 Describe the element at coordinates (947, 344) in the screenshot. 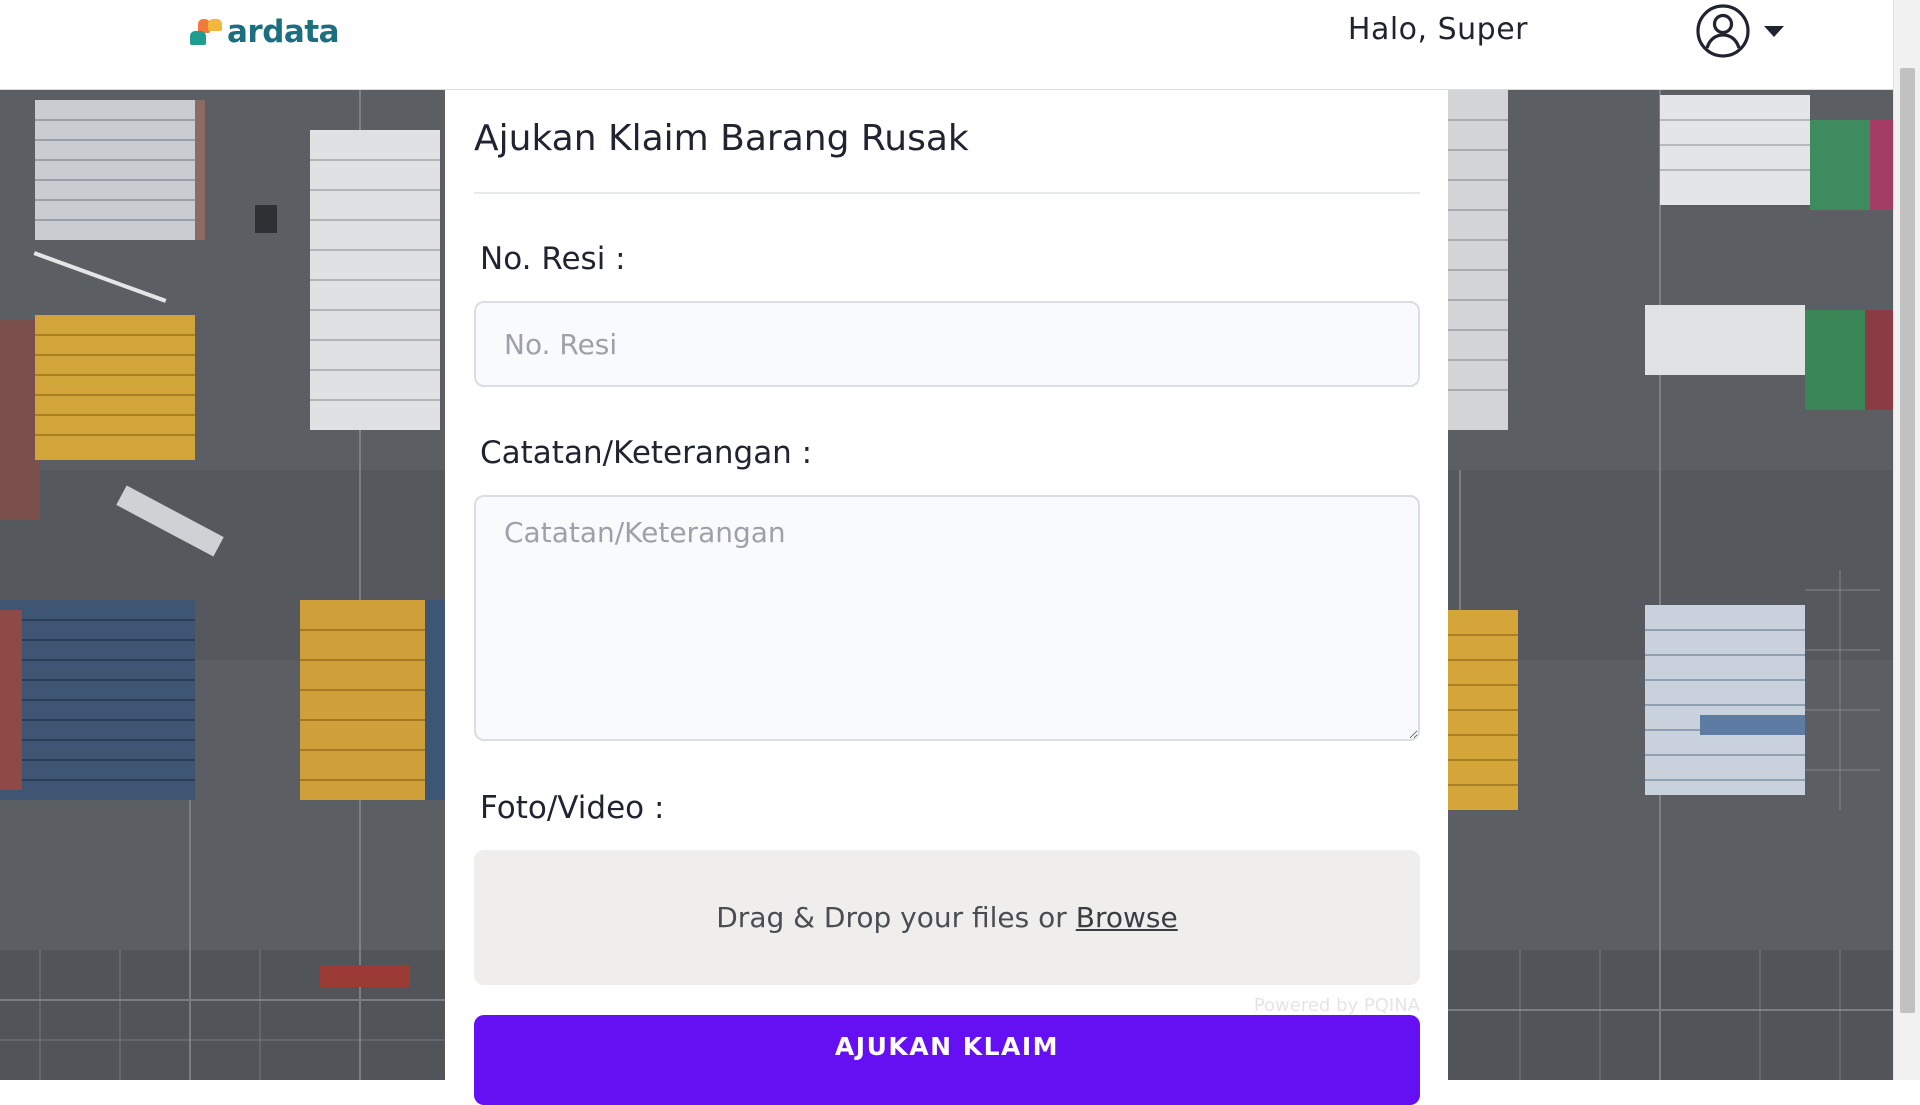

I see `resi-input` at that location.